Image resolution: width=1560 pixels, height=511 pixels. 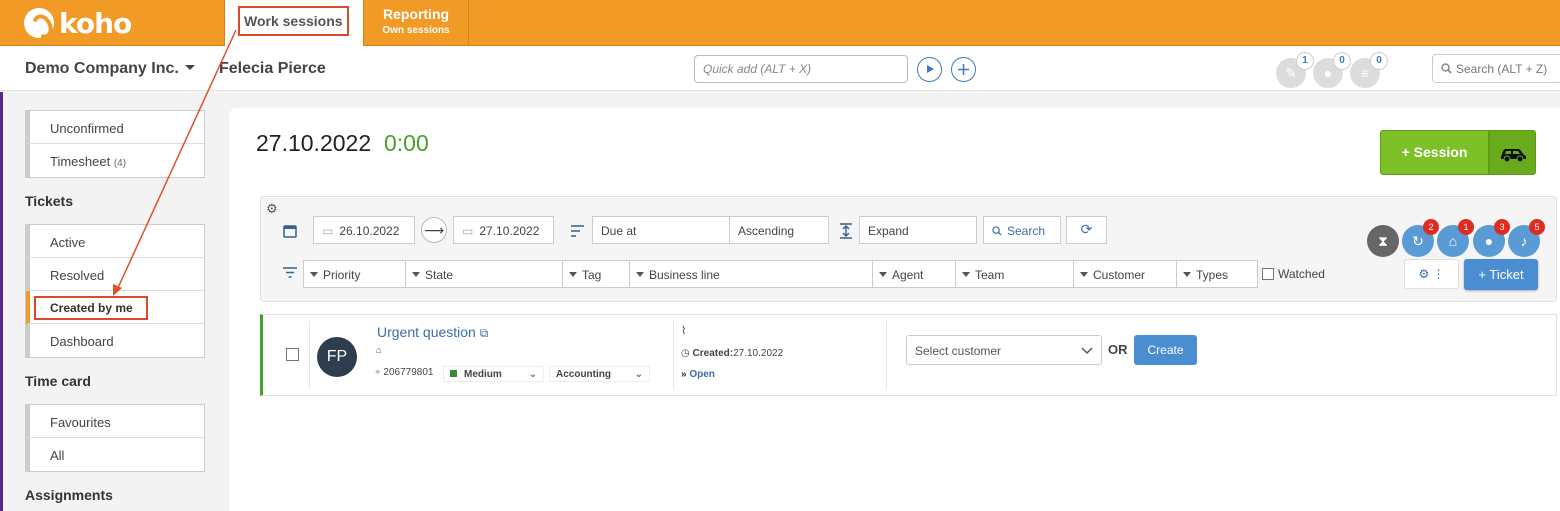 I want to click on sidebar-item-all: All, so click(x=115, y=454).